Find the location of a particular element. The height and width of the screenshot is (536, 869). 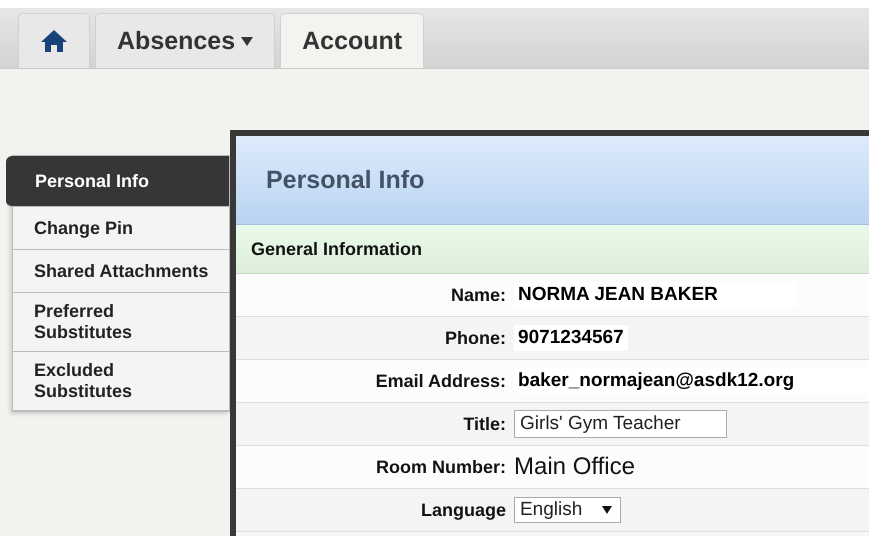

home-icon is located at coordinates (54, 41).